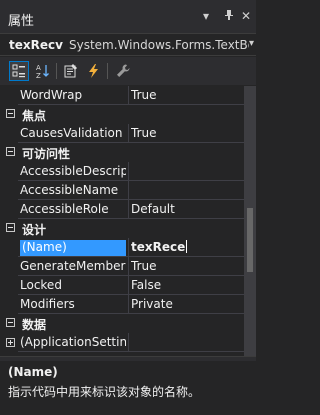  What do you see at coordinates (122, 323) in the screenshot?
I see `category-data: 数据` at bounding box center [122, 323].